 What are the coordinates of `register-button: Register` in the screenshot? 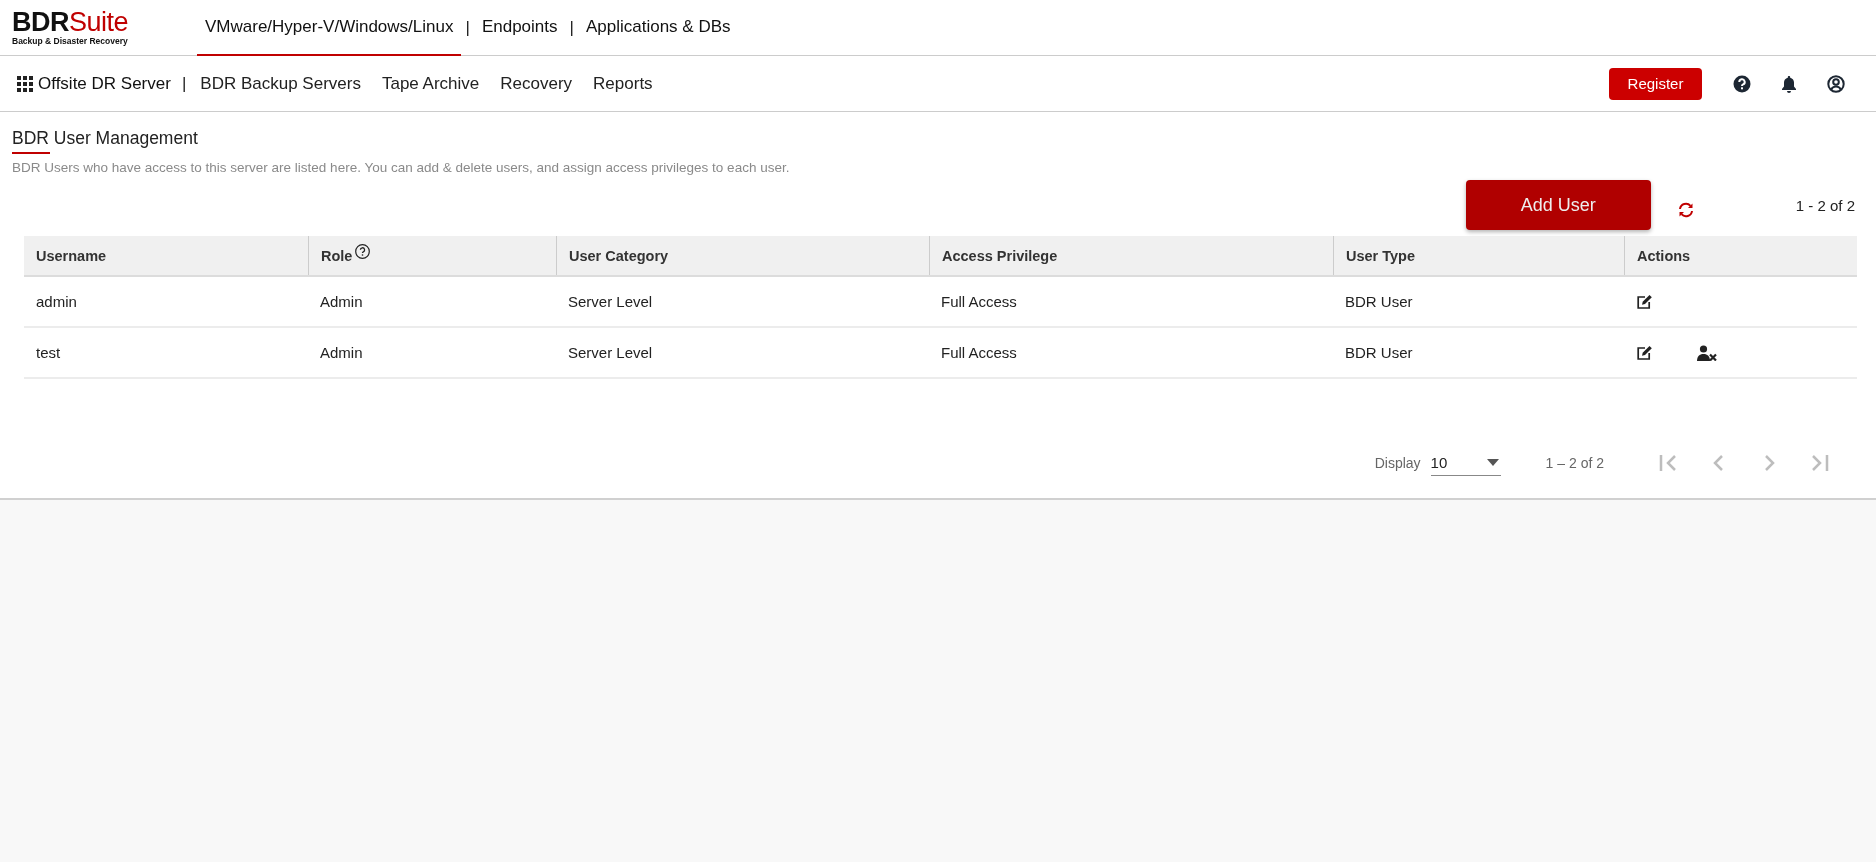 It's located at (1655, 83).